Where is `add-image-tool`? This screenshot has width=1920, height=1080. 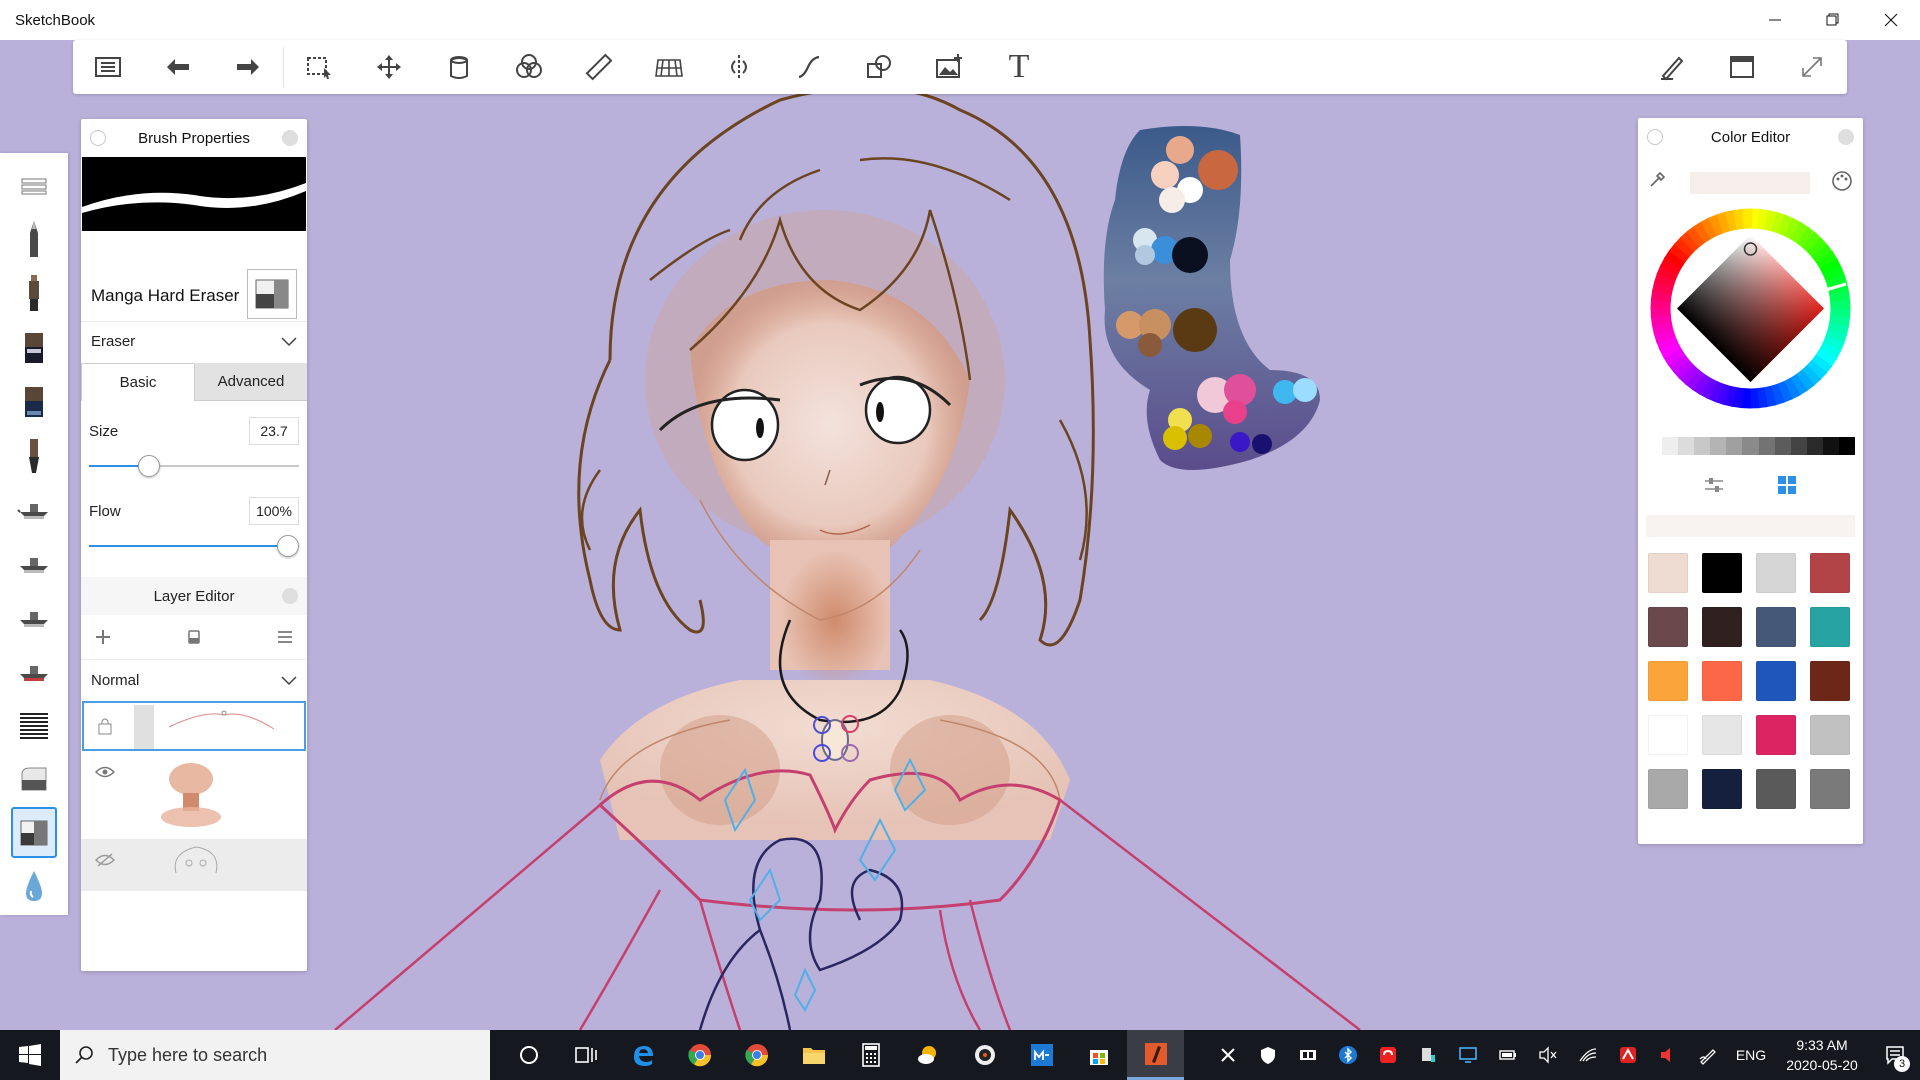 add-image-tool is located at coordinates (949, 67).